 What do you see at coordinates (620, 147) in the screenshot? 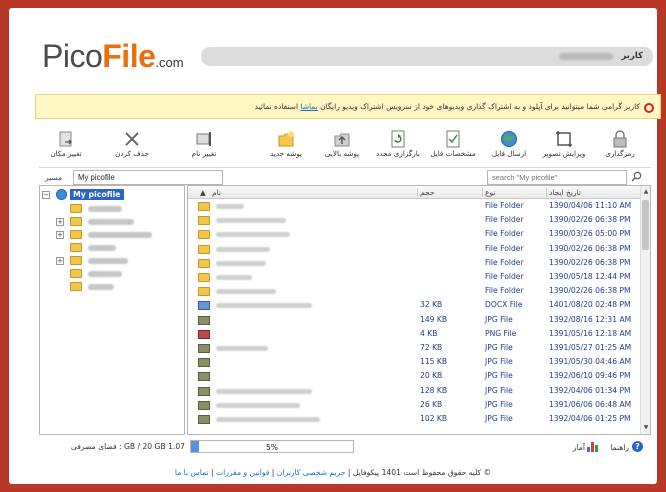
I see `lock-button: رمزگذاری` at bounding box center [620, 147].